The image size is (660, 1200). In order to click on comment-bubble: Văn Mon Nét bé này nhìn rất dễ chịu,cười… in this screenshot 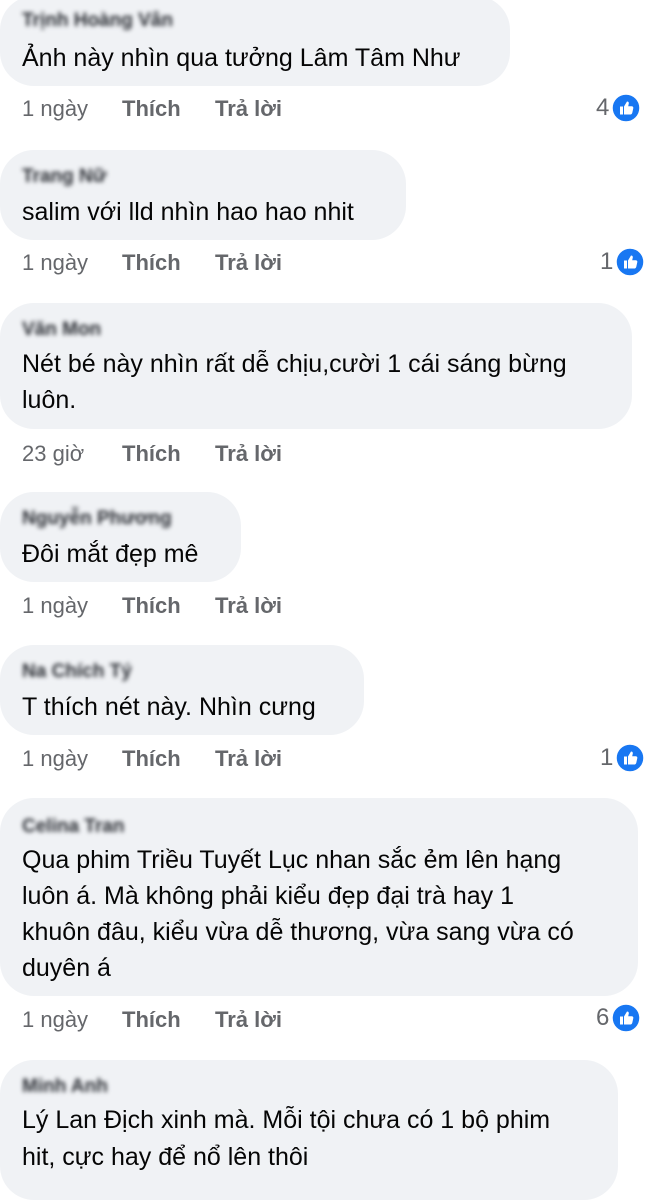, I will do `click(316, 366)`.